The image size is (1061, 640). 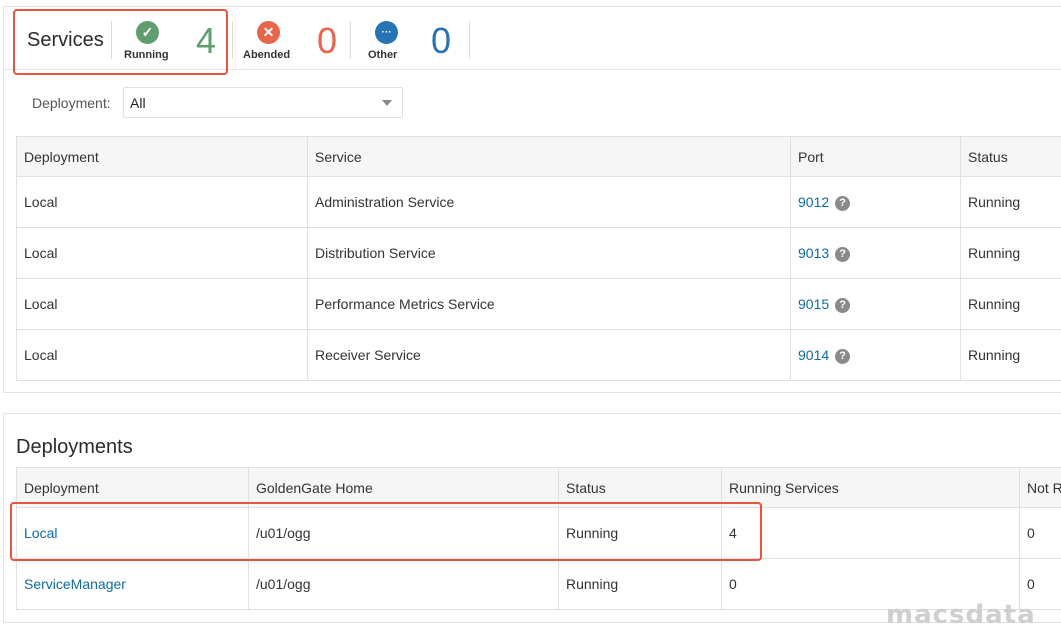 What do you see at coordinates (875, 304) in the screenshot?
I see `cell-port: 9015?` at bounding box center [875, 304].